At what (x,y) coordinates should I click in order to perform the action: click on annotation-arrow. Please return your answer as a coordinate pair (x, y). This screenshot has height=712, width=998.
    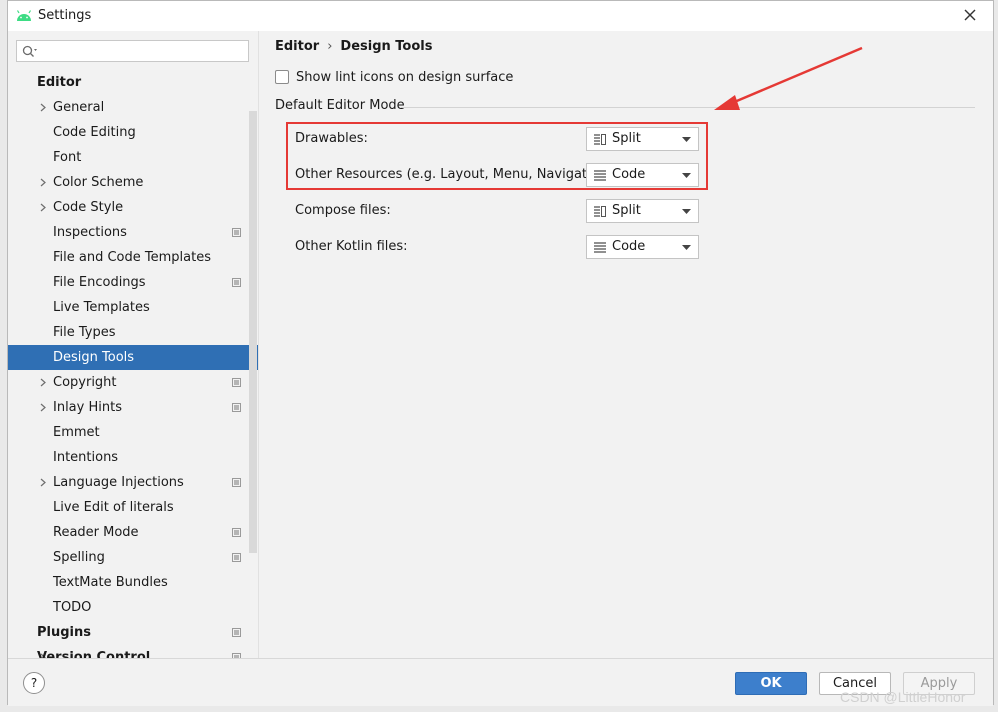
    Looking at the image, I should click on (788, 78).